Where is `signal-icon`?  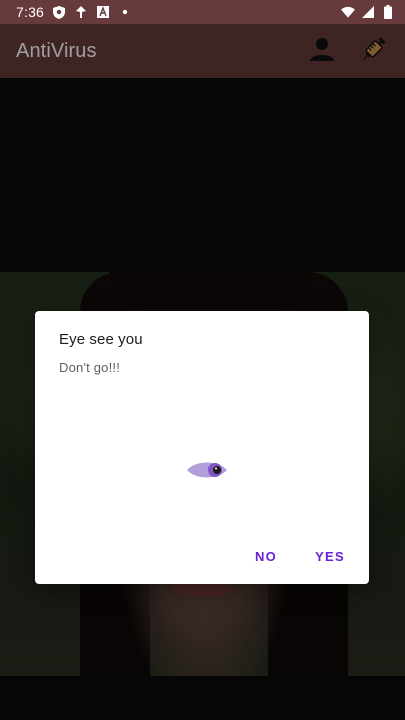 signal-icon is located at coordinates (368, 12).